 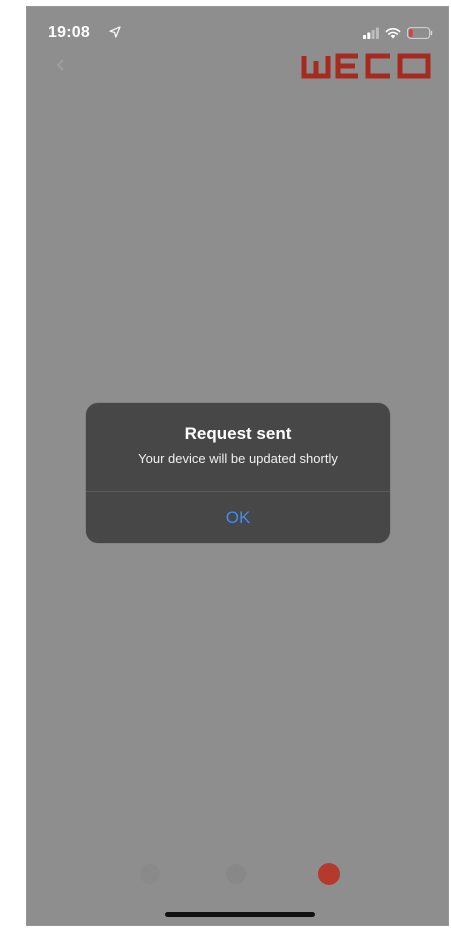 What do you see at coordinates (238, 433) in the screenshot?
I see `dialog-title: Request sent` at bounding box center [238, 433].